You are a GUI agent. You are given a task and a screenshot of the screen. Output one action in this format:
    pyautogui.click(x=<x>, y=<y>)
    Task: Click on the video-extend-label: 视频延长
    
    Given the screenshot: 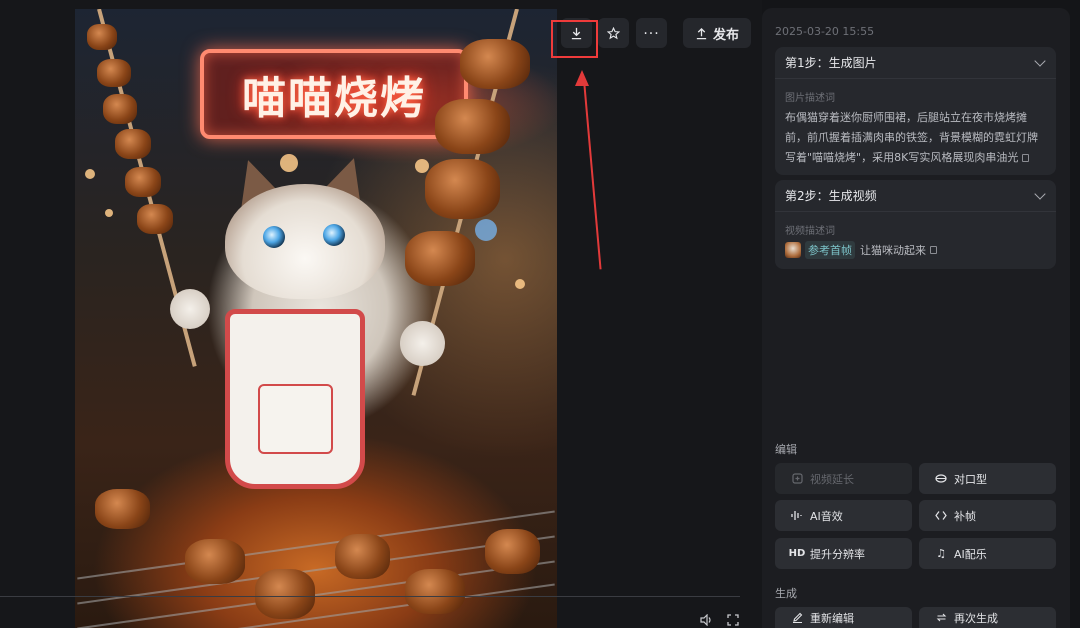 What is the action you would take?
    pyautogui.click(x=832, y=479)
    